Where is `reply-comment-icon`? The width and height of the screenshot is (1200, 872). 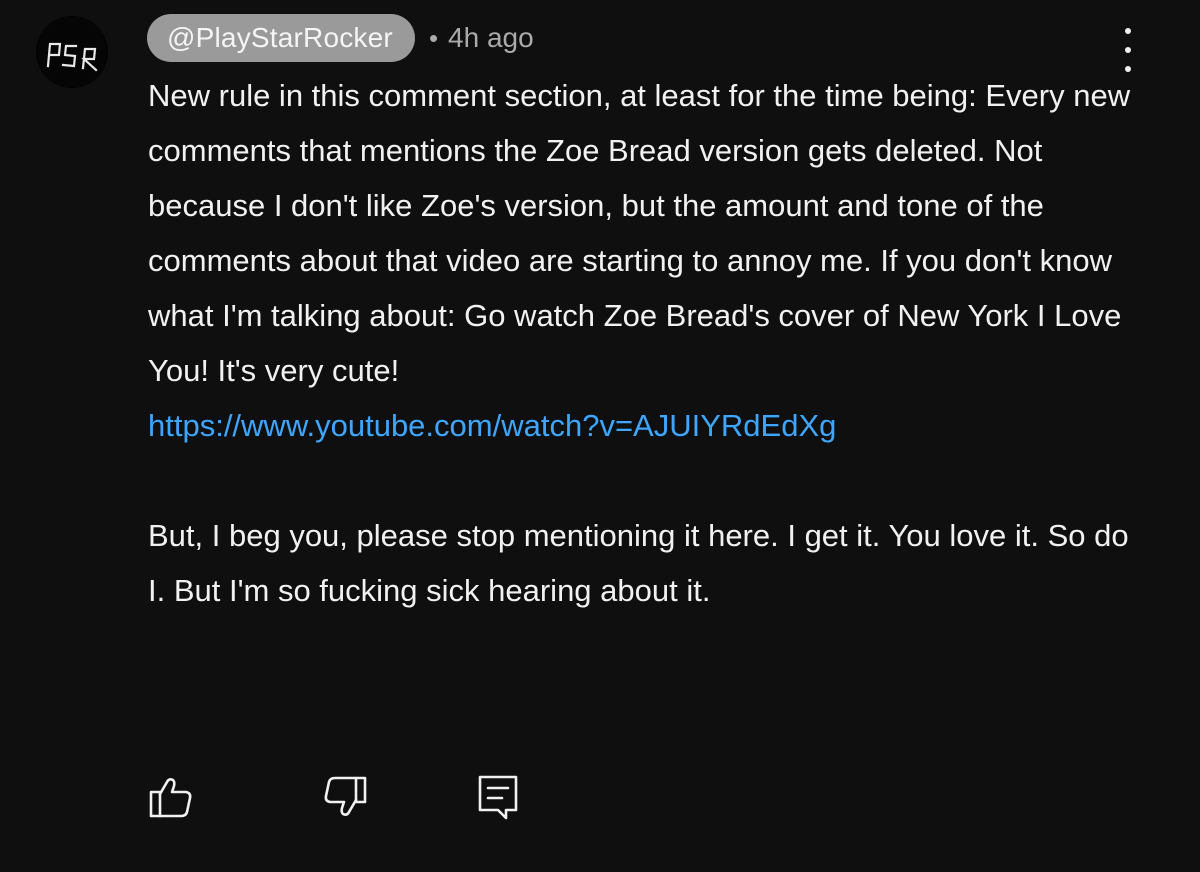
reply-comment-icon is located at coordinates (498, 797).